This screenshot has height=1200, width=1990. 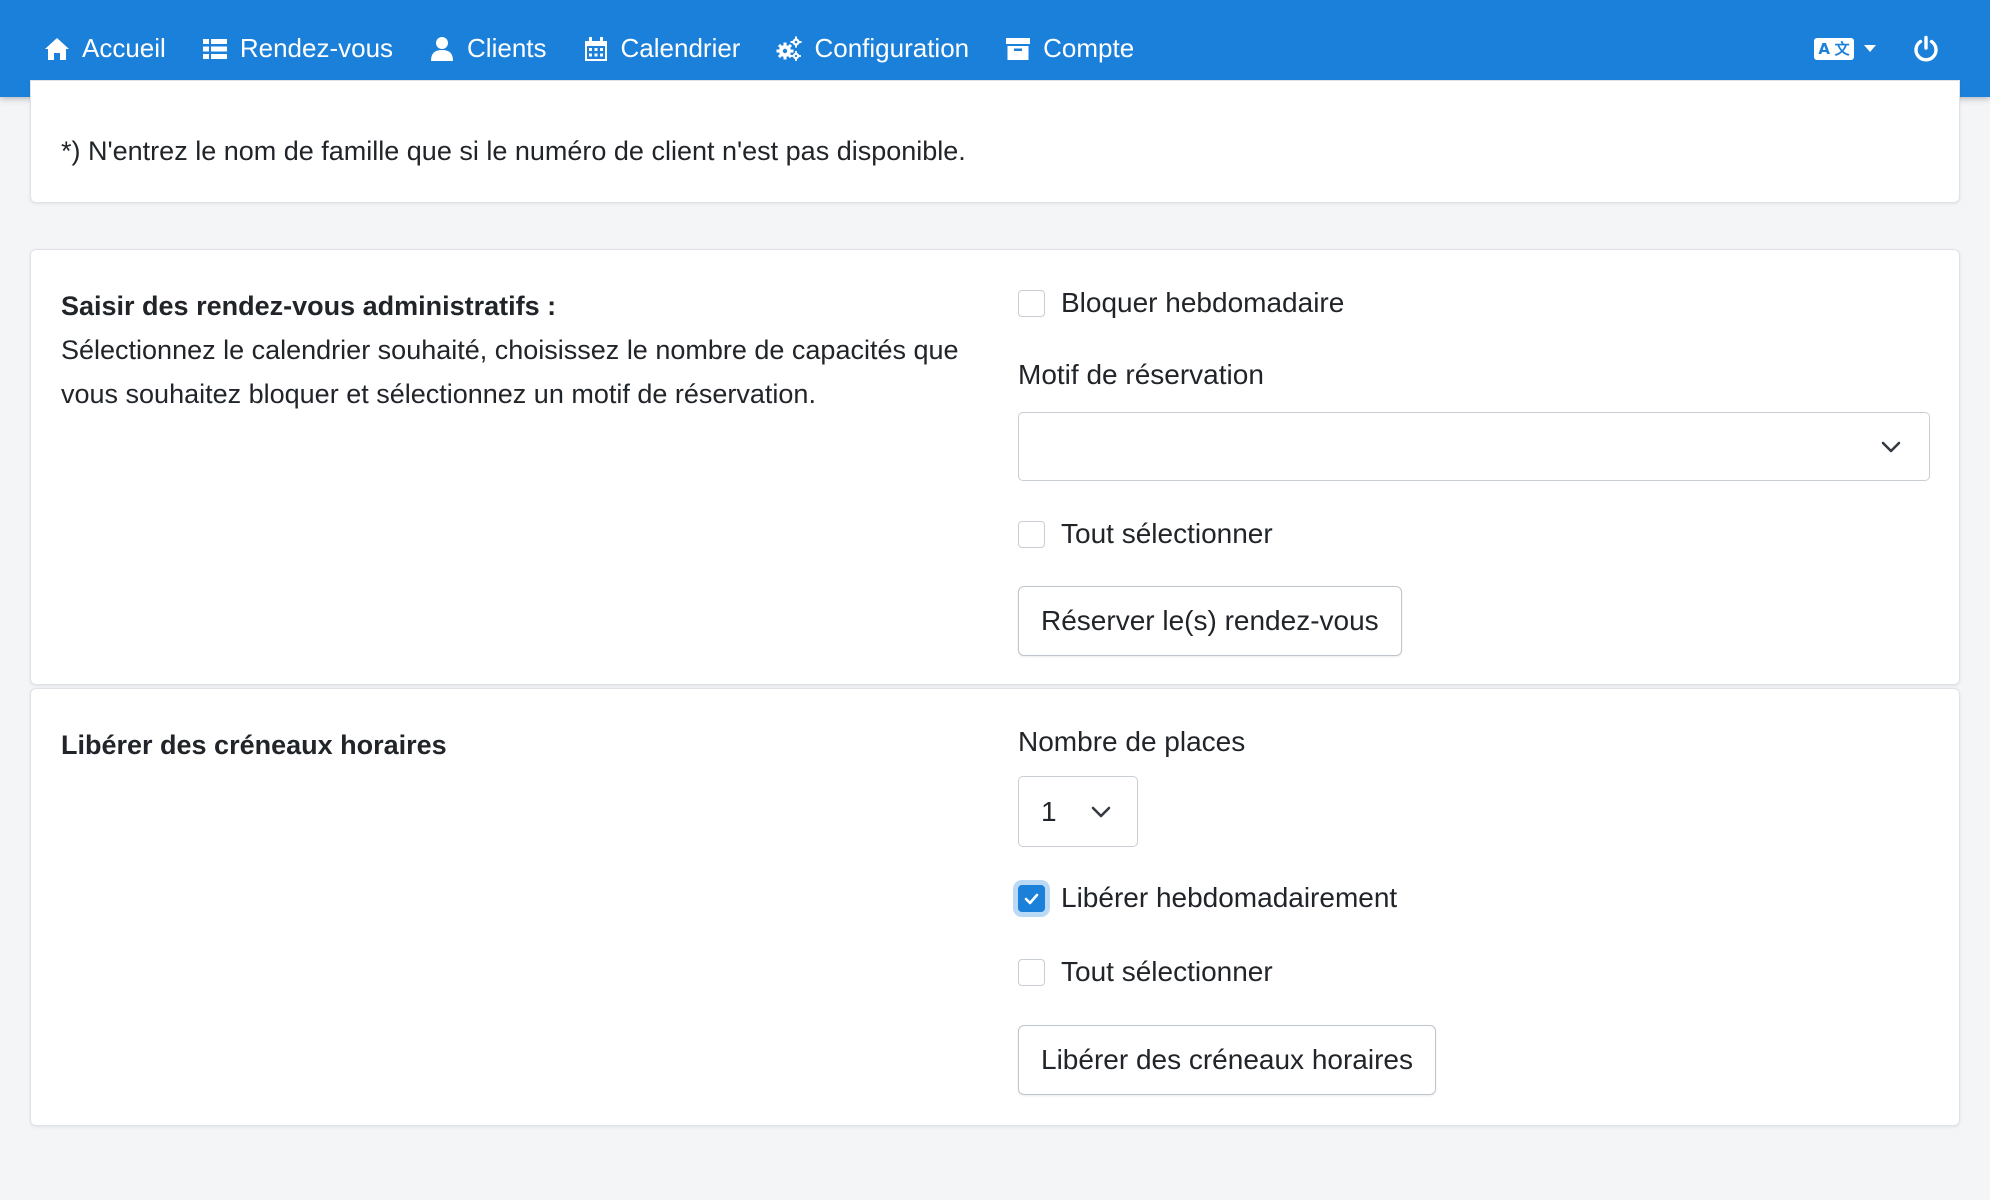 I want to click on free-select-all-label: Tout sélectionner, so click(x=1167, y=971).